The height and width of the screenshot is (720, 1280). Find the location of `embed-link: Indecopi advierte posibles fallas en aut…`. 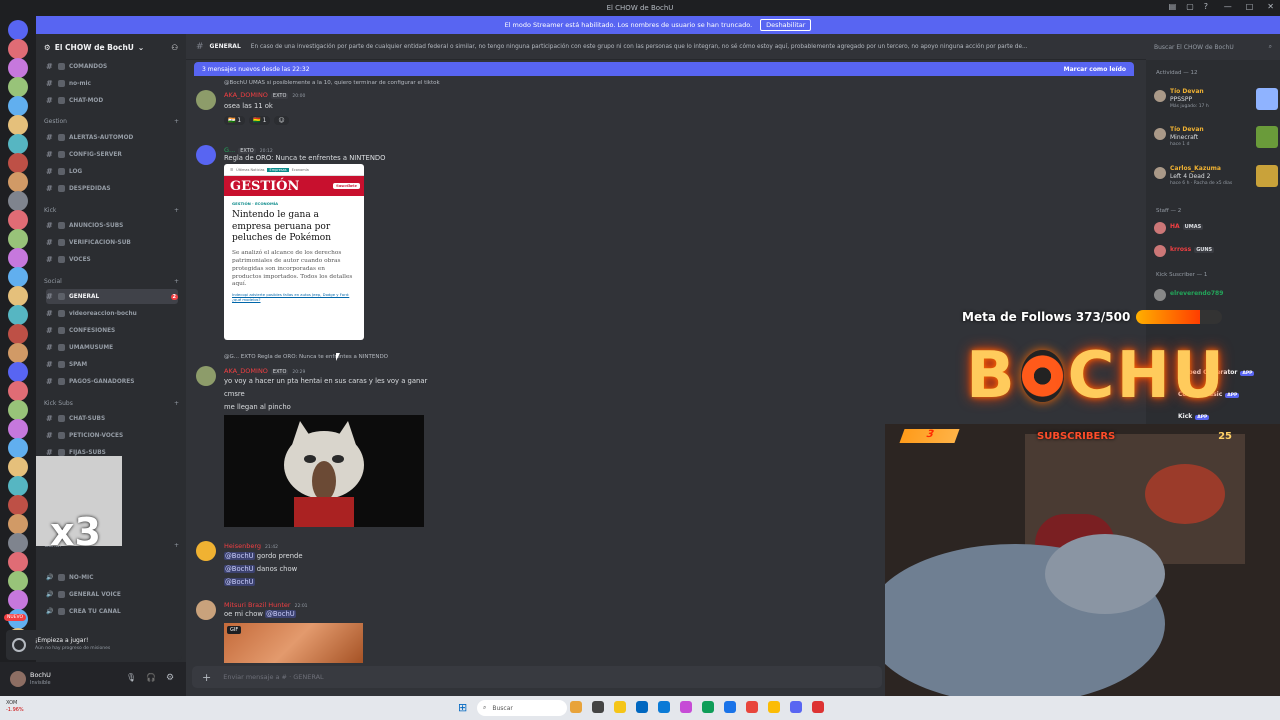

embed-link: Indecopi advierte posibles fallas en aut… is located at coordinates (294, 298).